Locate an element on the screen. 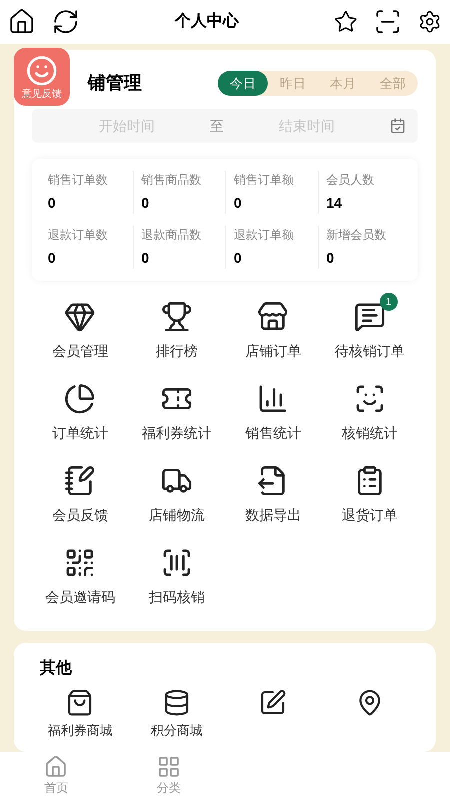 The image size is (450, 800). section-title: 铺管理 is located at coordinates (115, 83).